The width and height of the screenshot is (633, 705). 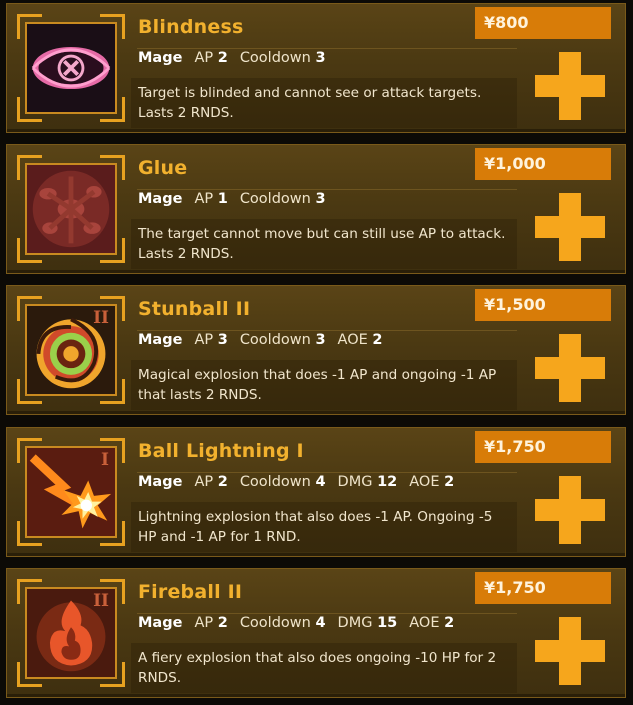 I want to click on rank-numeral: I, so click(x=105, y=460).